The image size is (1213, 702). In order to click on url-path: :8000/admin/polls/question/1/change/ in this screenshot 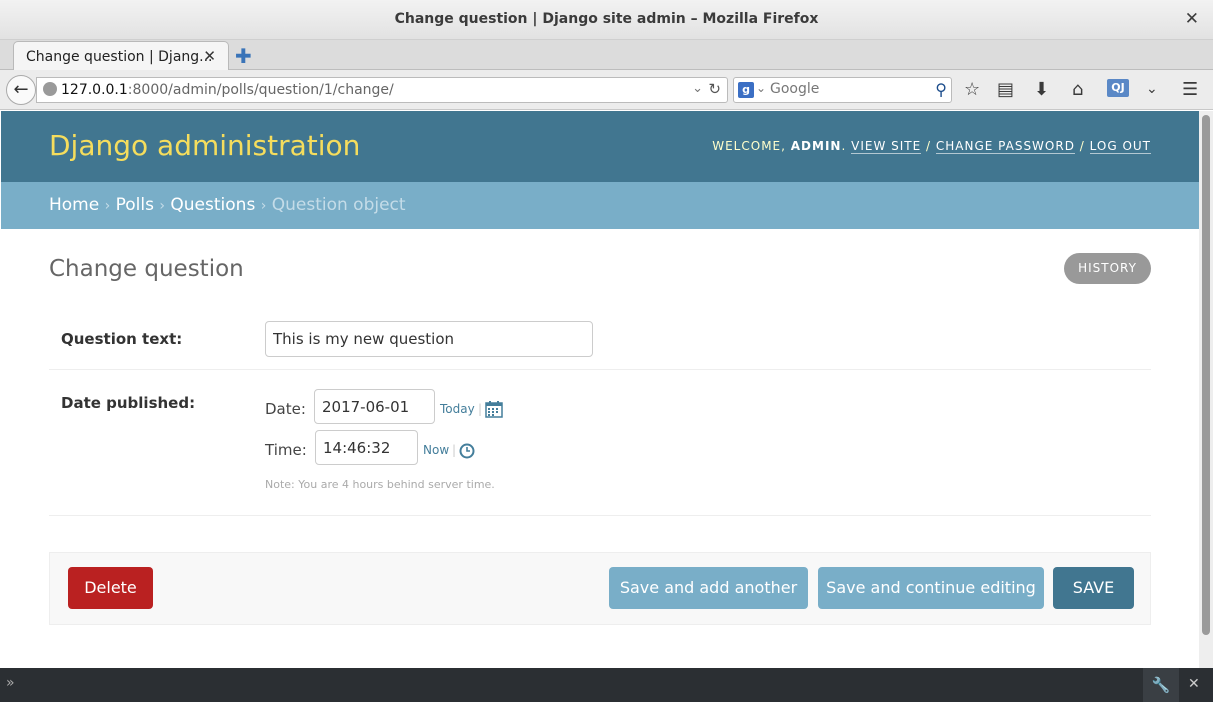, I will do `click(260, 90)`.